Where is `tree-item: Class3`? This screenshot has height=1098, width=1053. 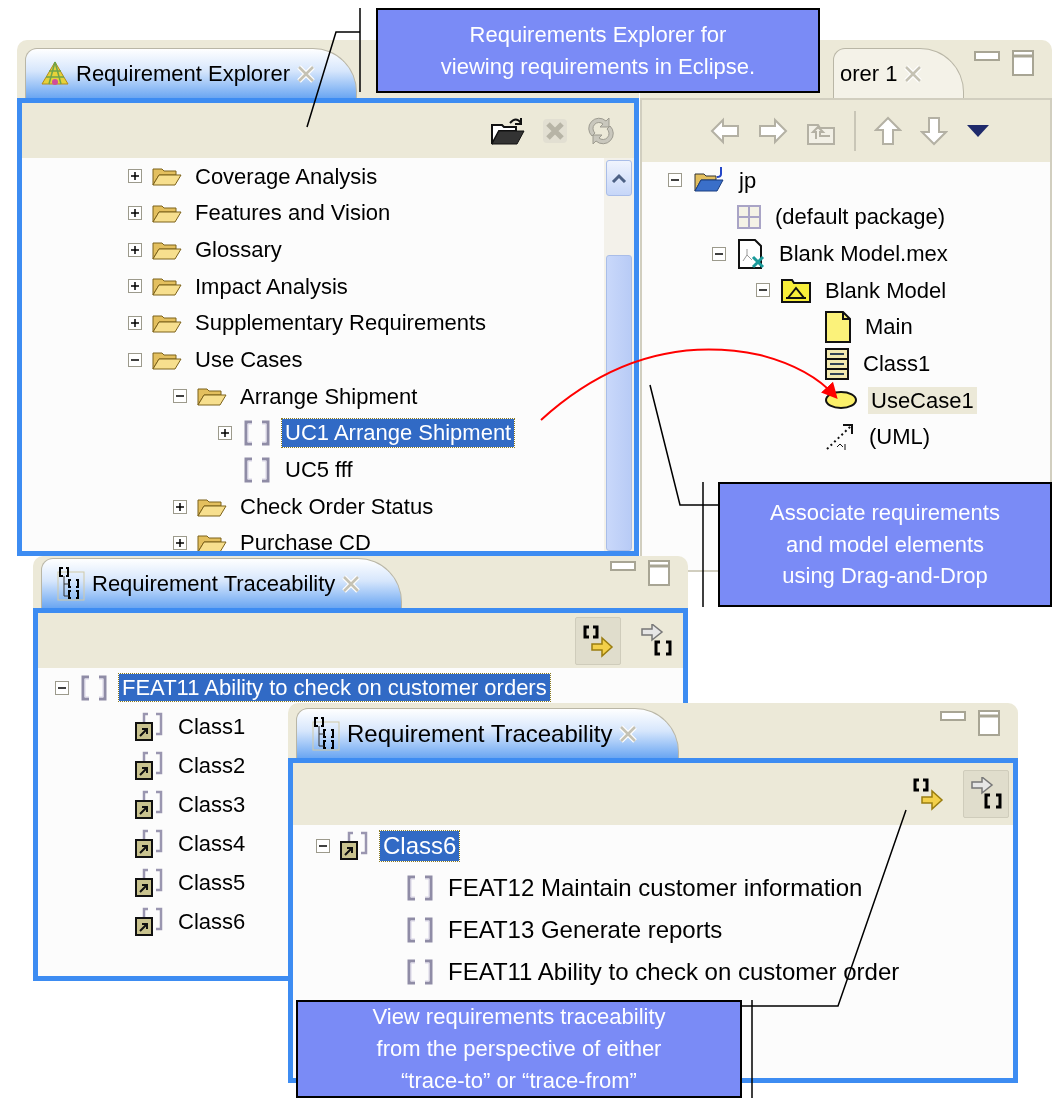
tree-item: Class3 is located at coordinates (212, 804).